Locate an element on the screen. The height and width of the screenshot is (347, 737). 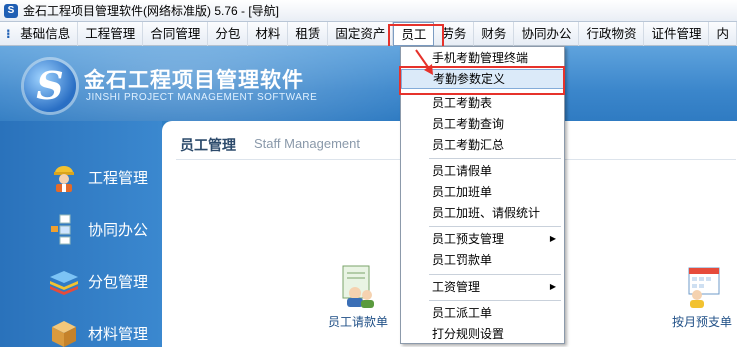
menu-item-advance-management: 员工预支管理 ▶ is located at coordinates (482, 239).